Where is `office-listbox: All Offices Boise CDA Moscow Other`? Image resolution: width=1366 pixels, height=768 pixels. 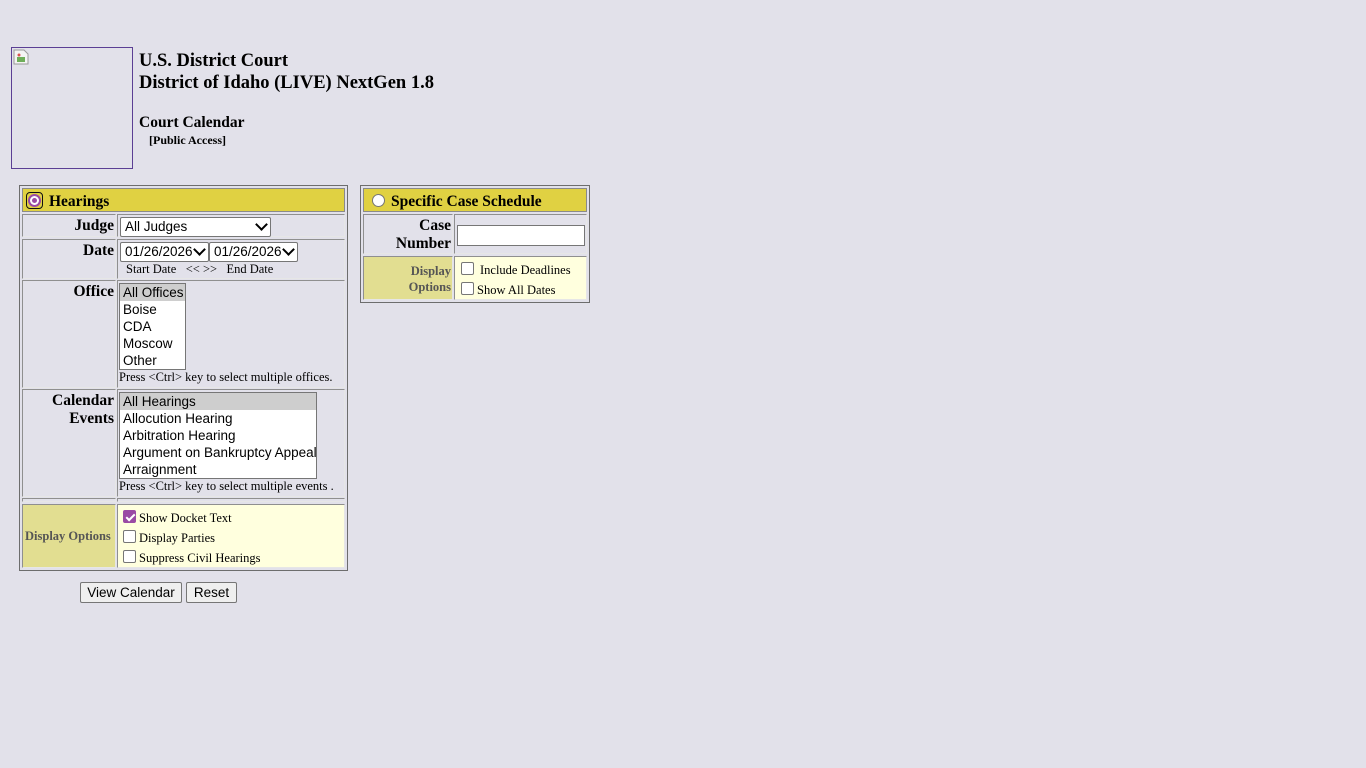
office-listbox: All Offices Boise CDA Moscow Other is located at coordinates (152, 326).